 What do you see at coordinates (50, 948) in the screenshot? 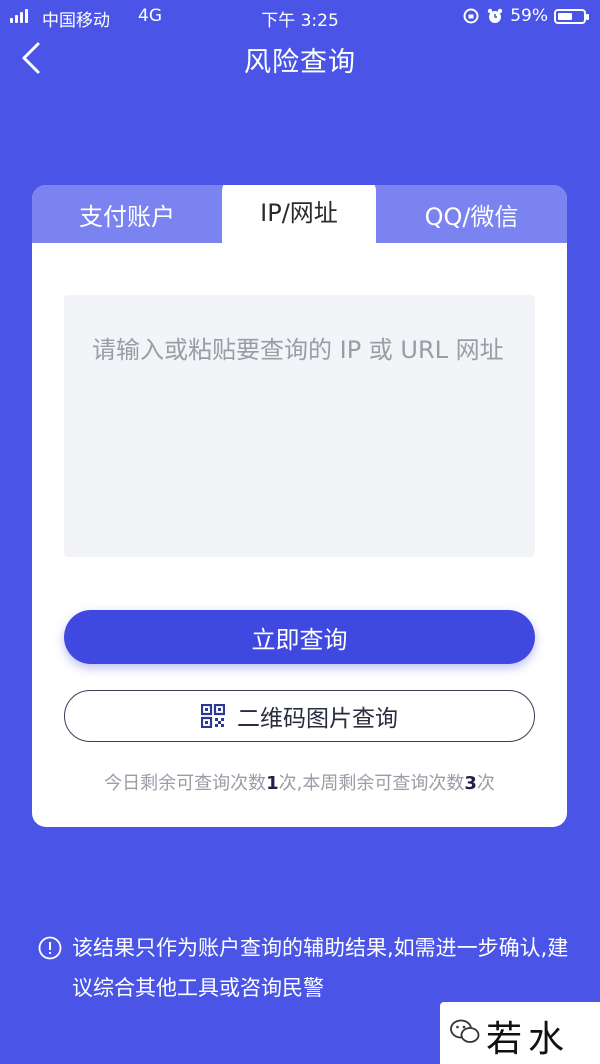
I see `info-icon` at bounding box center [50, 948].